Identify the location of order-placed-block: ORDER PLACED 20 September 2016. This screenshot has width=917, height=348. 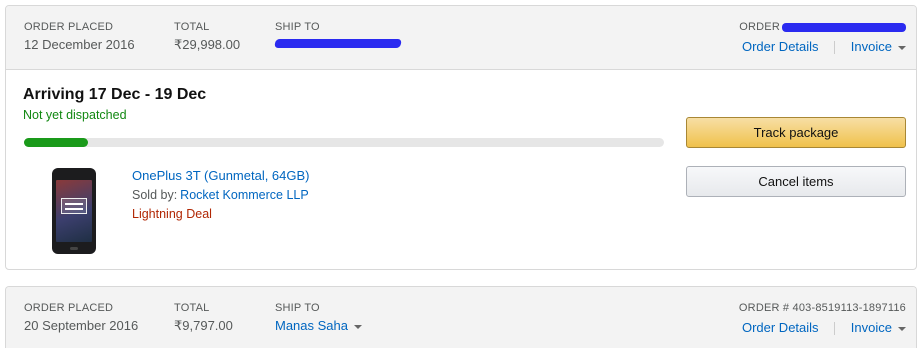
(81, 317).